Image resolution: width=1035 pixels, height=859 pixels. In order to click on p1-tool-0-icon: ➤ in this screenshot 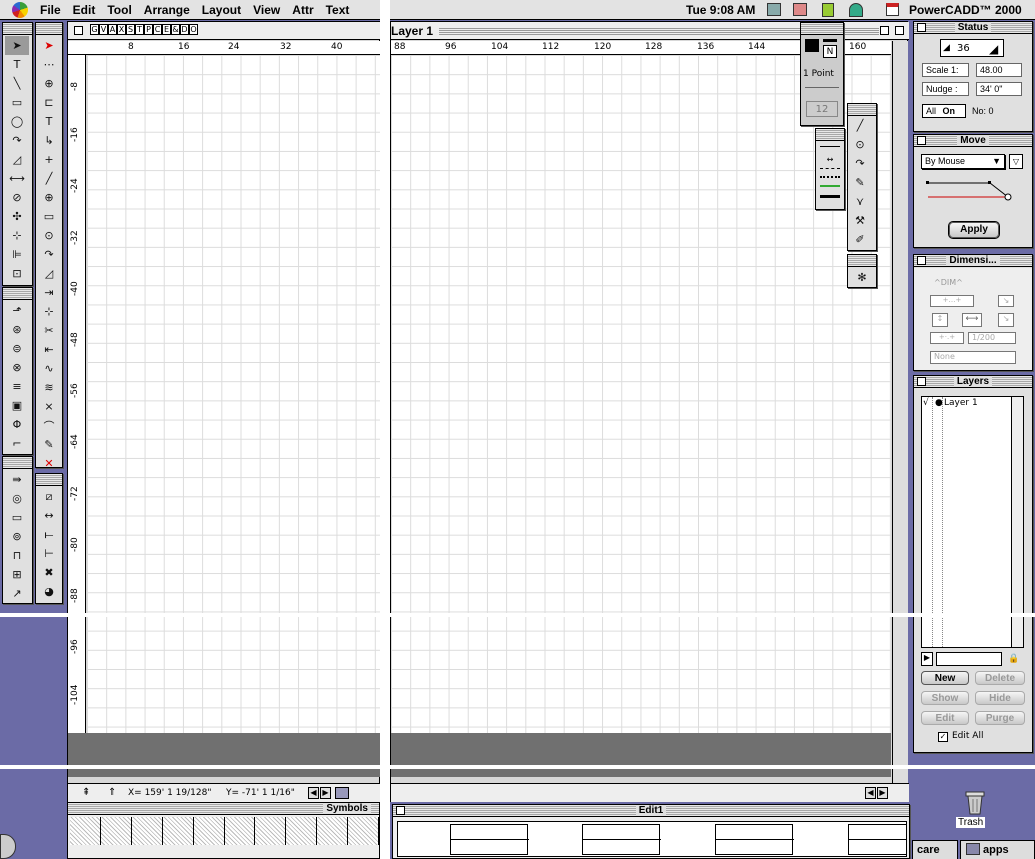, I will do `click(17, 45)`.